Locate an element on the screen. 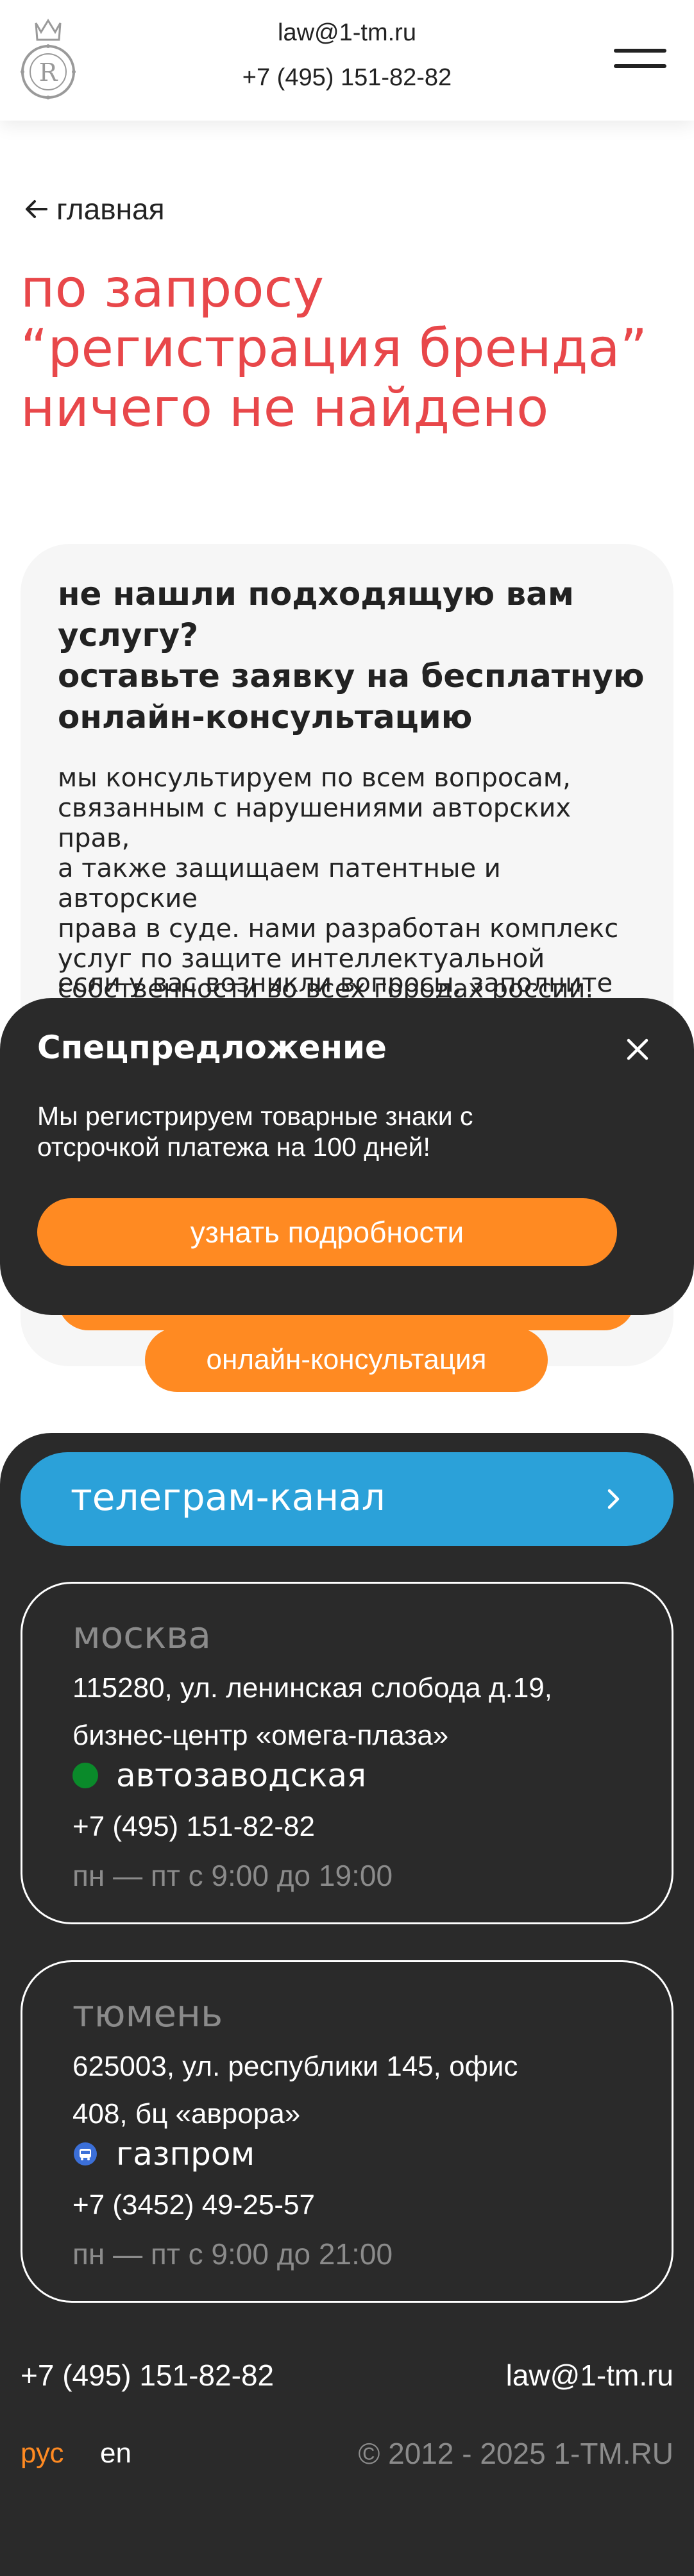  office-city: тюмень is located at coordinates (147, 2013).